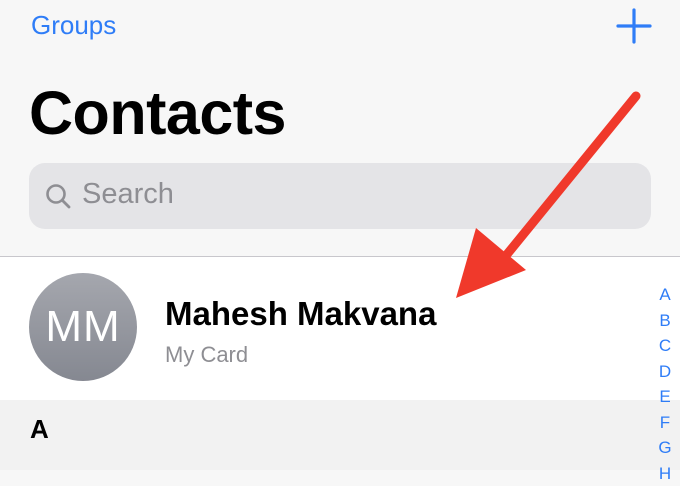  Describe the element at coordinates (665, 448) in the screenshot. I see `index-letter: G` at that location.